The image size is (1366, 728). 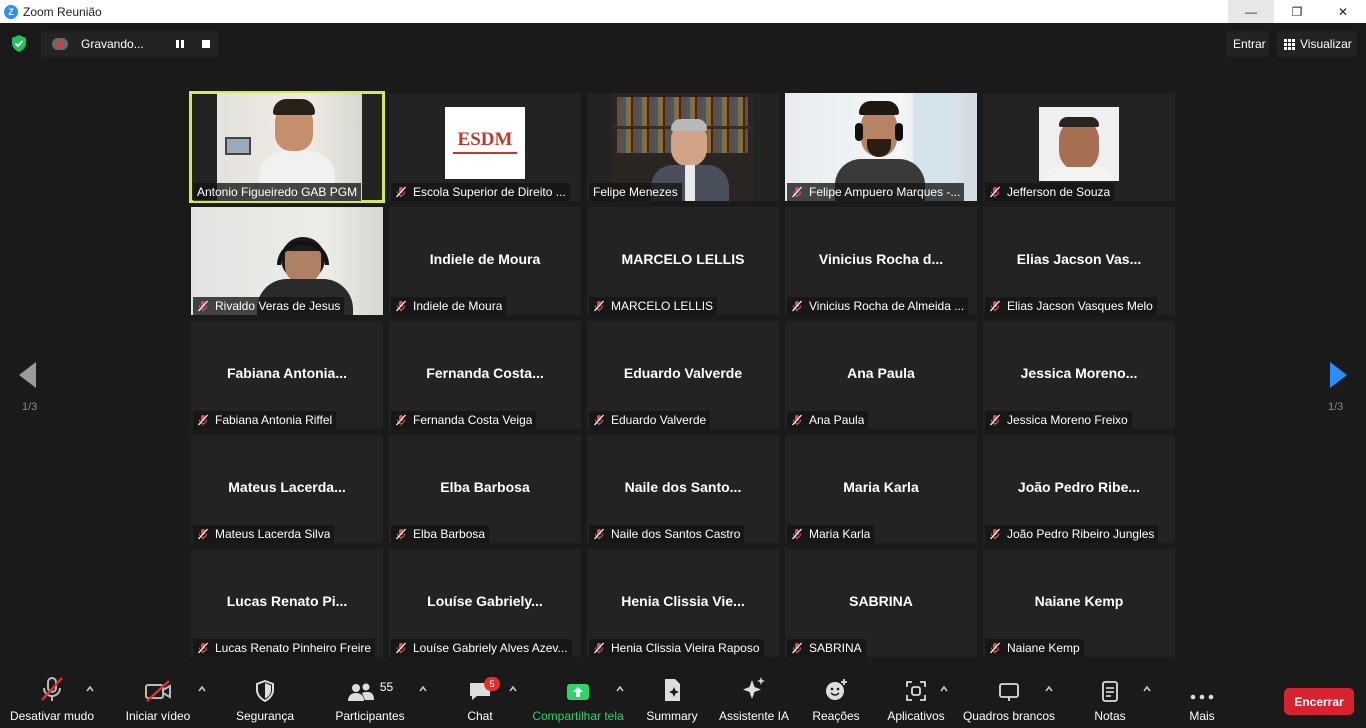 What do you see at coordinates (944, 689) in the screenshot?
I see `apps-options-caret-icon` at bounding box center [944, 689].